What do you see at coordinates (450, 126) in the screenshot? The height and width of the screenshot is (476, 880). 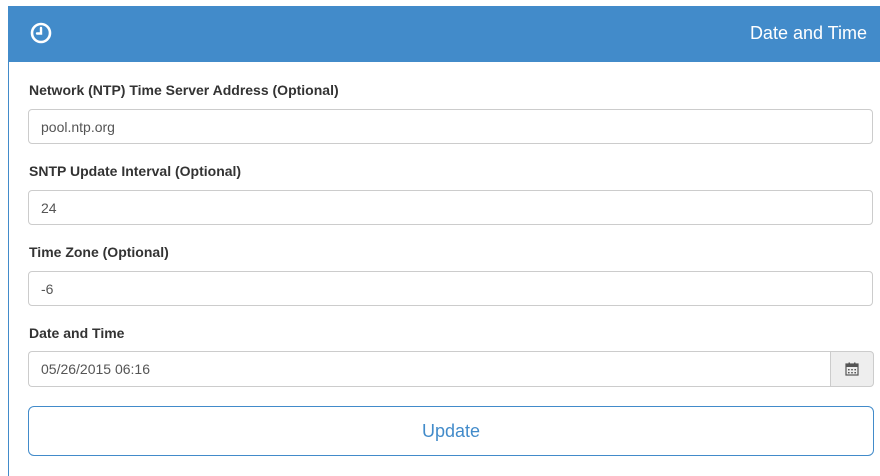 I see `ntp-server-input` at bounding box center [450, 126].